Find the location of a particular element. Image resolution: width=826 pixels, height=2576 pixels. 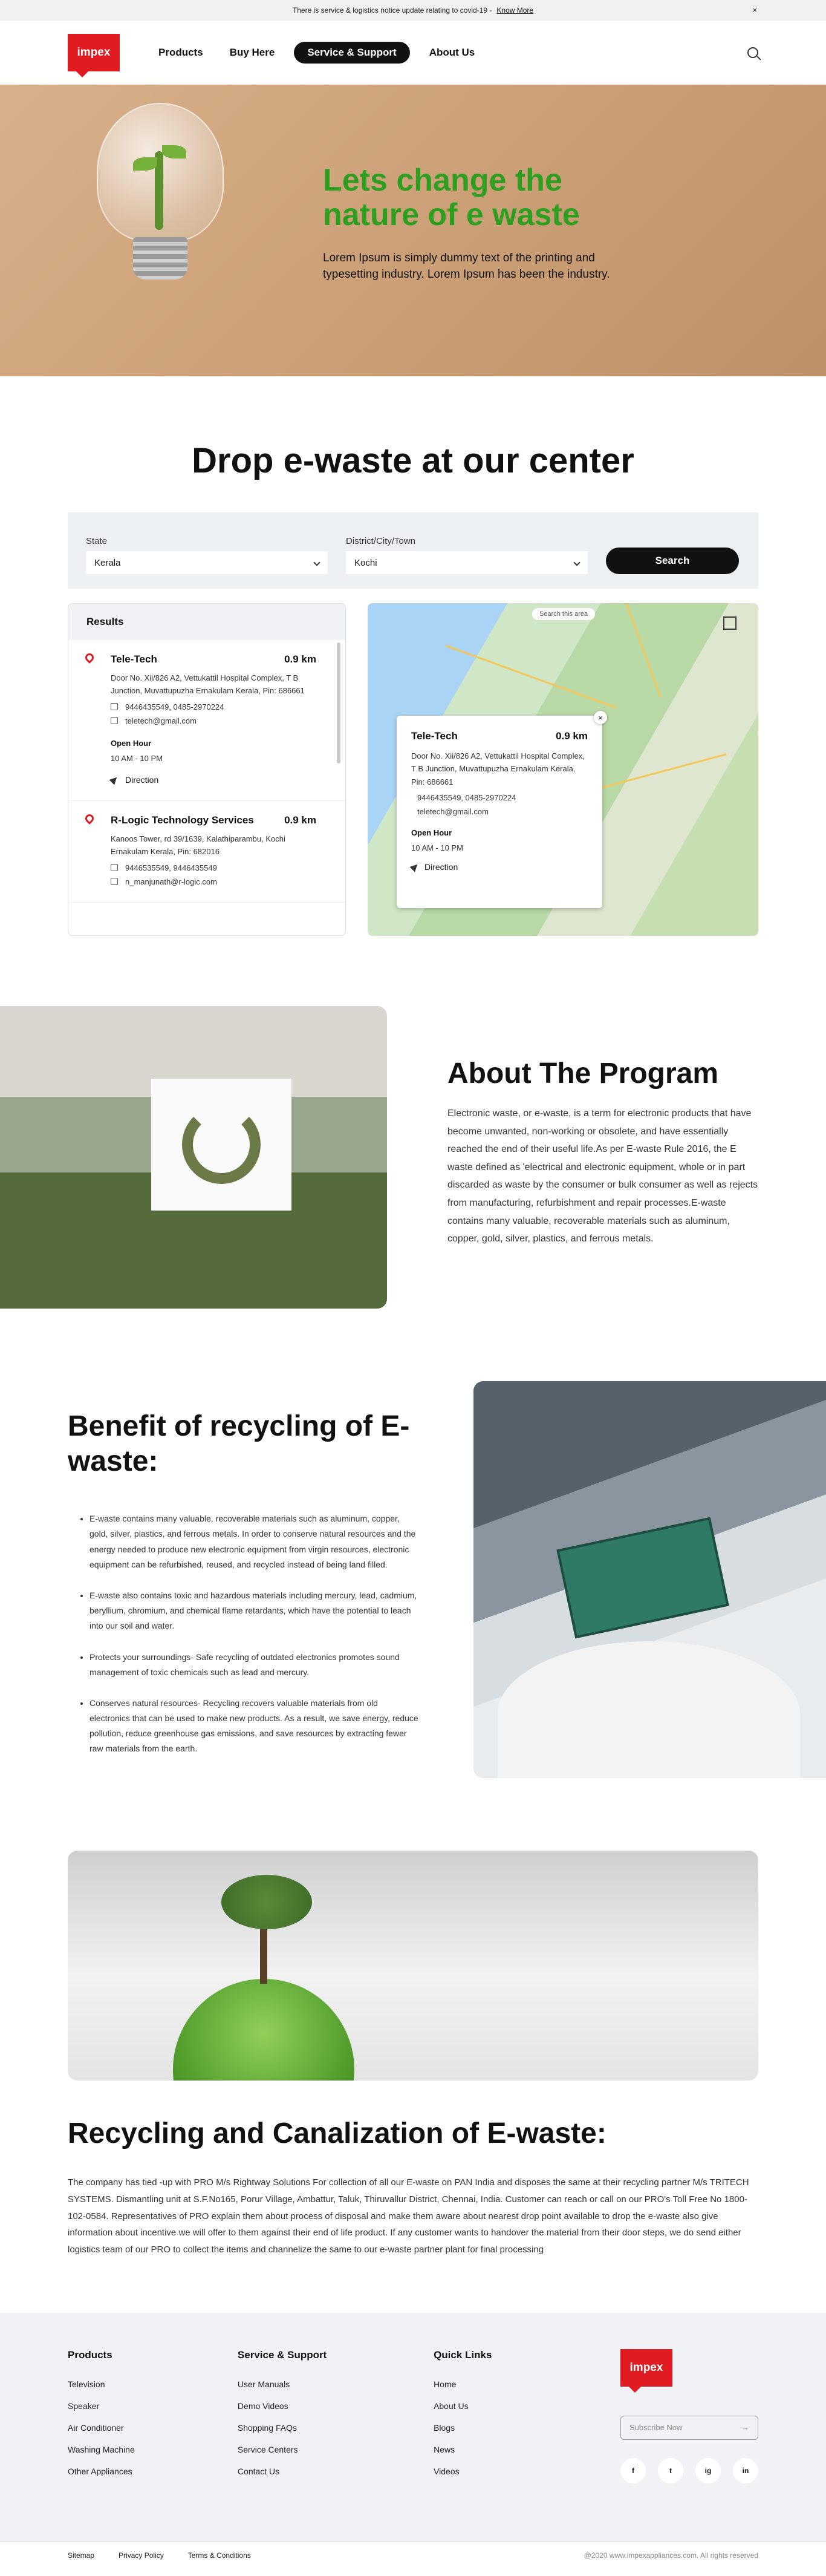

state-select: Kerala is located at coordinates (207, 562).